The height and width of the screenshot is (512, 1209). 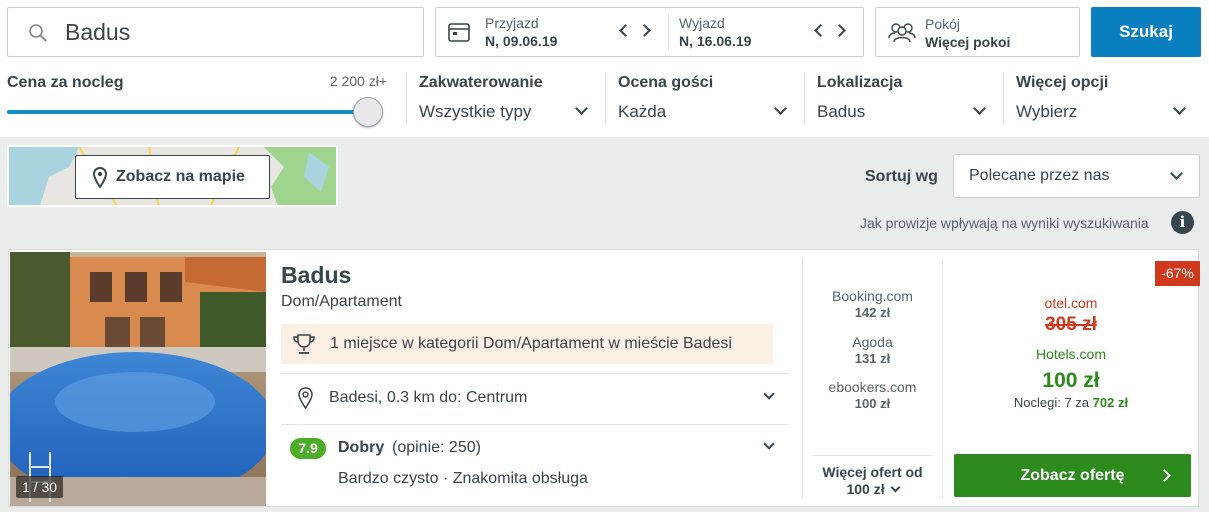 I want to click on rating-filter-label: Ocena gości, so click(x=666, y=82).